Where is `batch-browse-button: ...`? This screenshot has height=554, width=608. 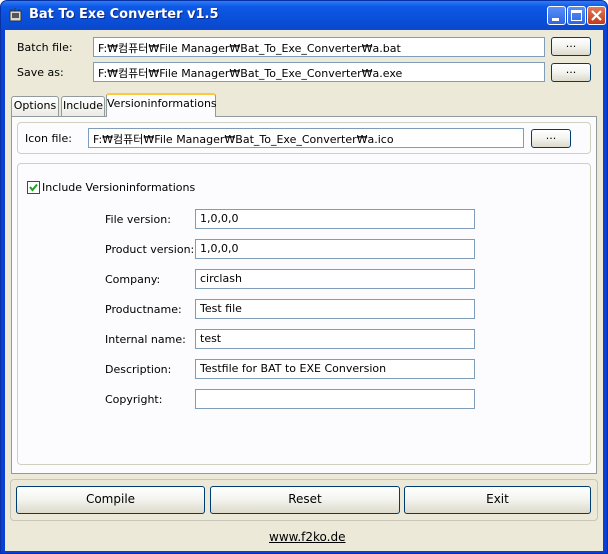
batch-browse-button: ... is located at coordinates (571, 46).